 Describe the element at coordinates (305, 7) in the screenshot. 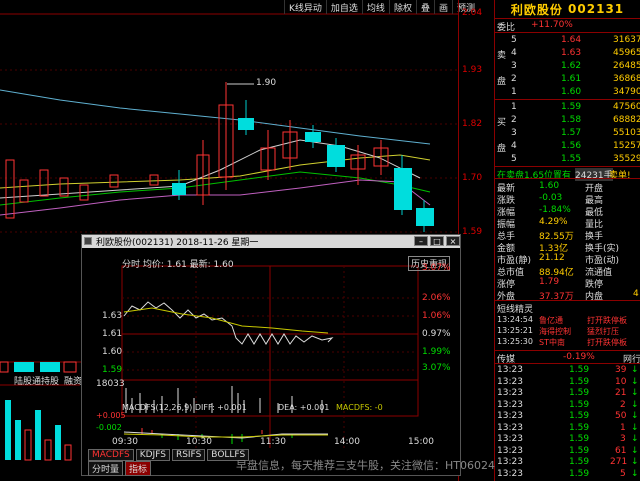

I see `toolbar-kline-alert: K线异动` at that location.